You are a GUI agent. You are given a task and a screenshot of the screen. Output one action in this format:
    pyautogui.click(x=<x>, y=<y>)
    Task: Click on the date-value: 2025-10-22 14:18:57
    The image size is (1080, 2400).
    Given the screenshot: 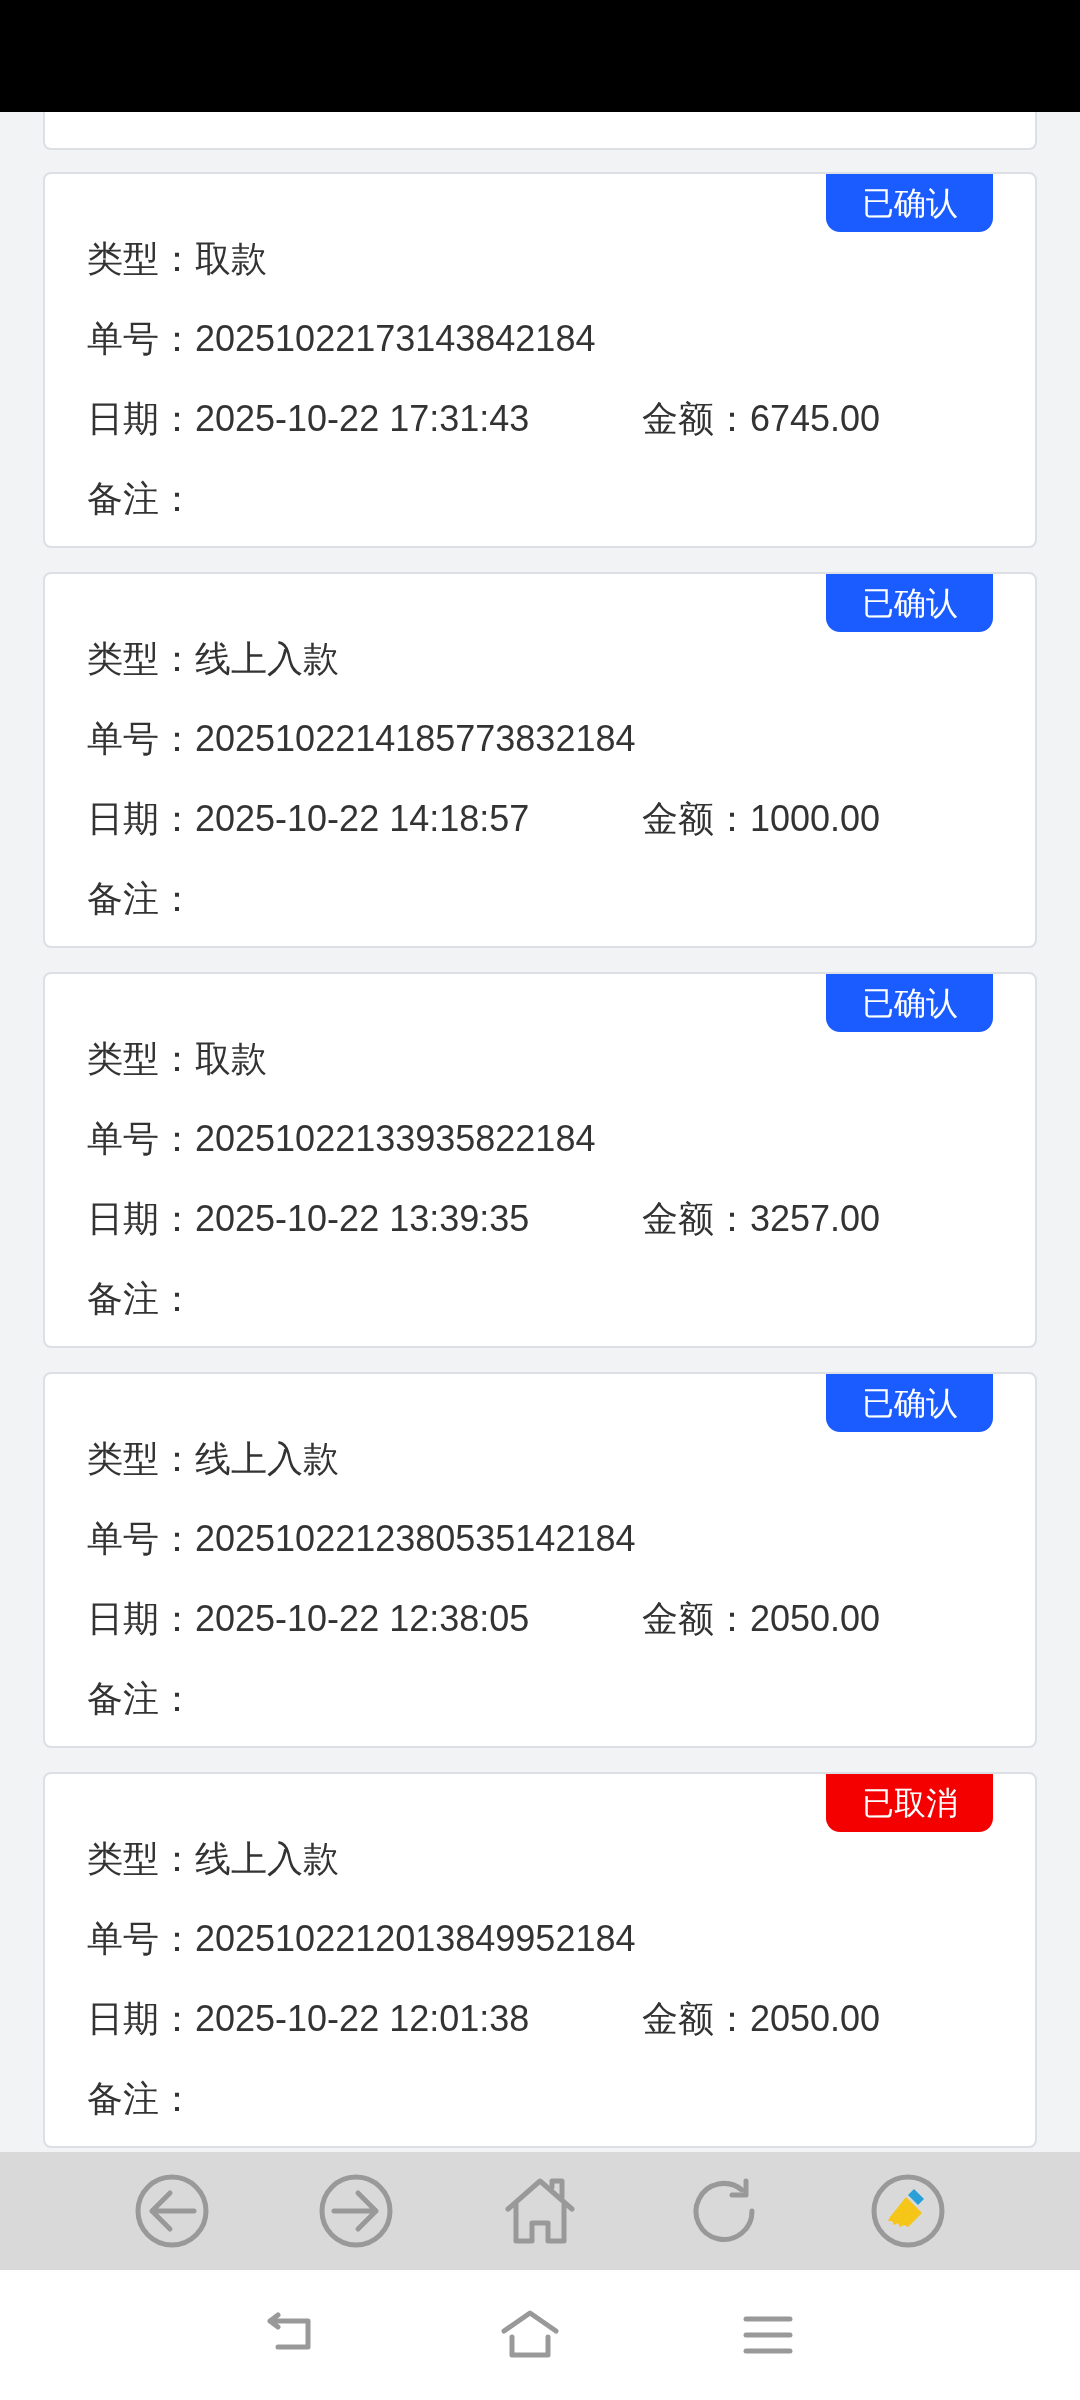 What is the action you would take?
    pyautogui.click(x=362, y=819)
    